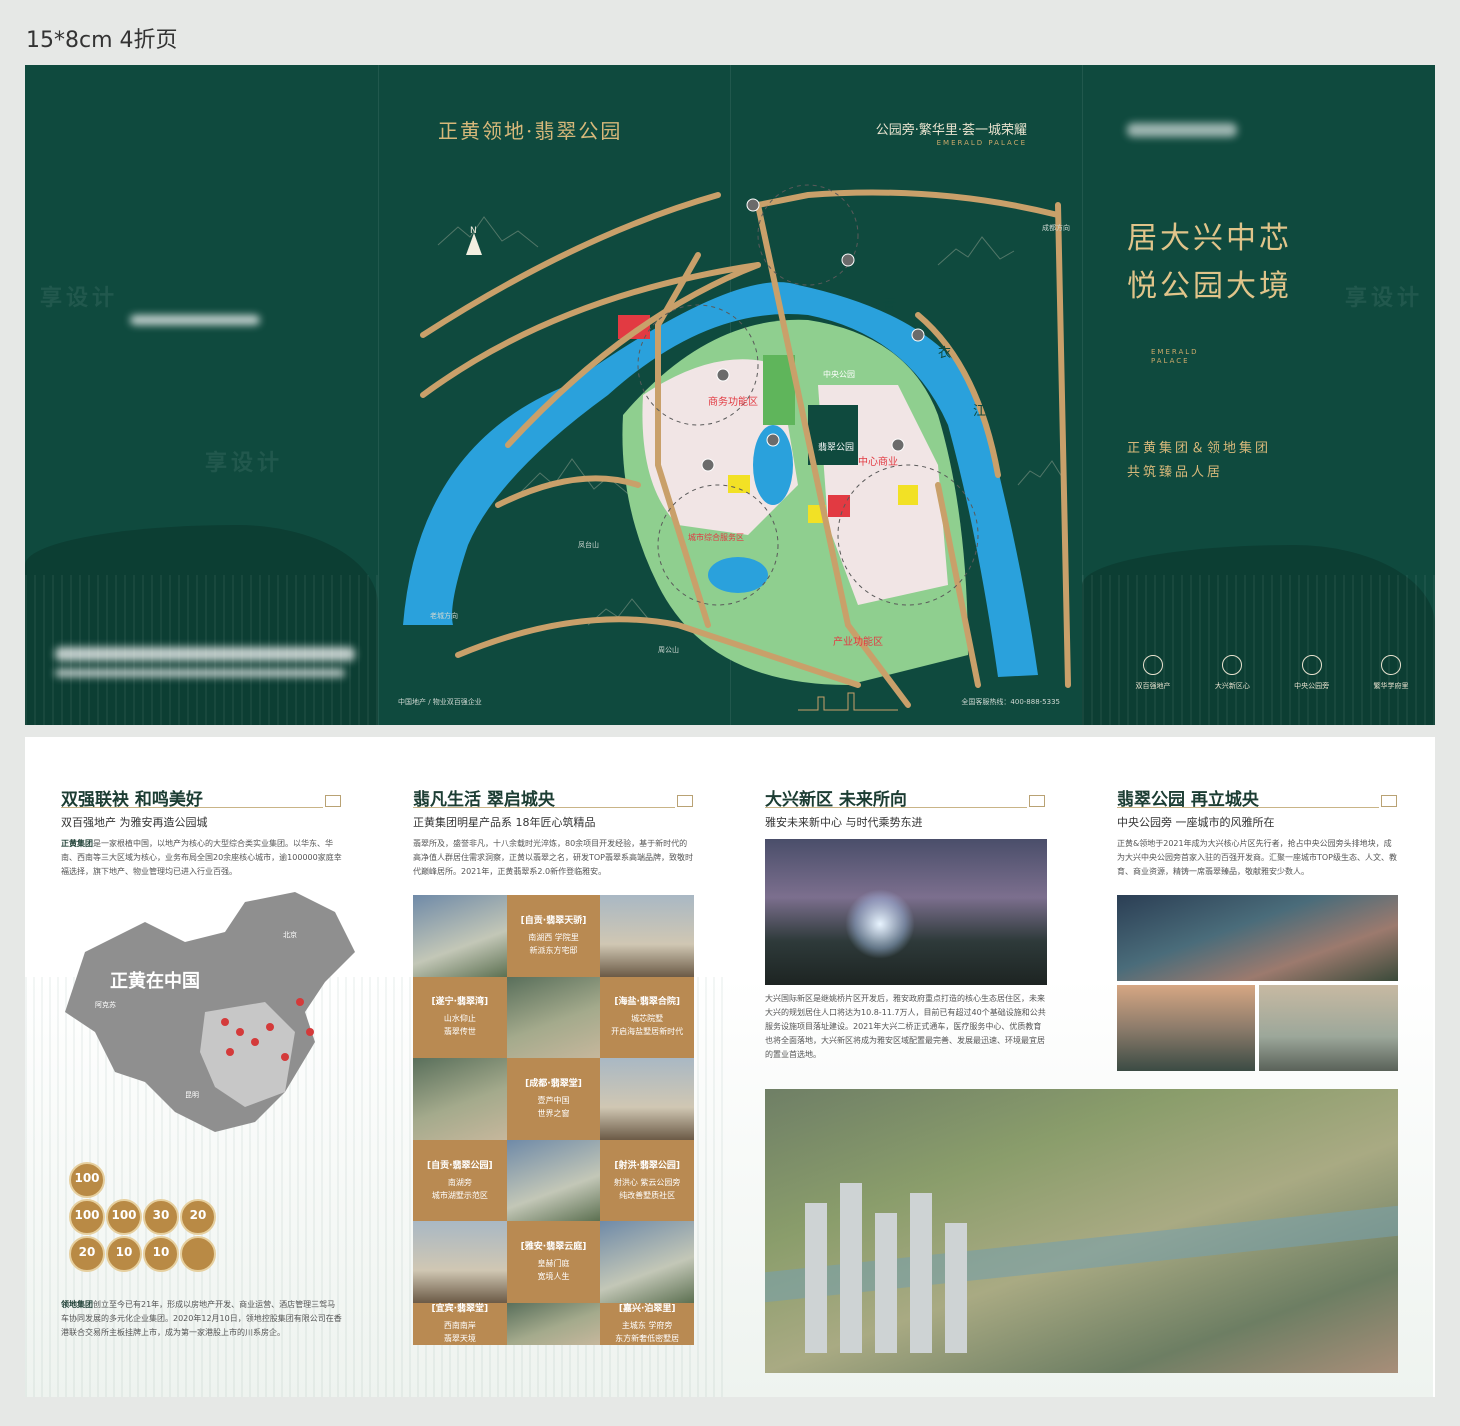  I want to click on decorative-stripes, so click(1258, 650).